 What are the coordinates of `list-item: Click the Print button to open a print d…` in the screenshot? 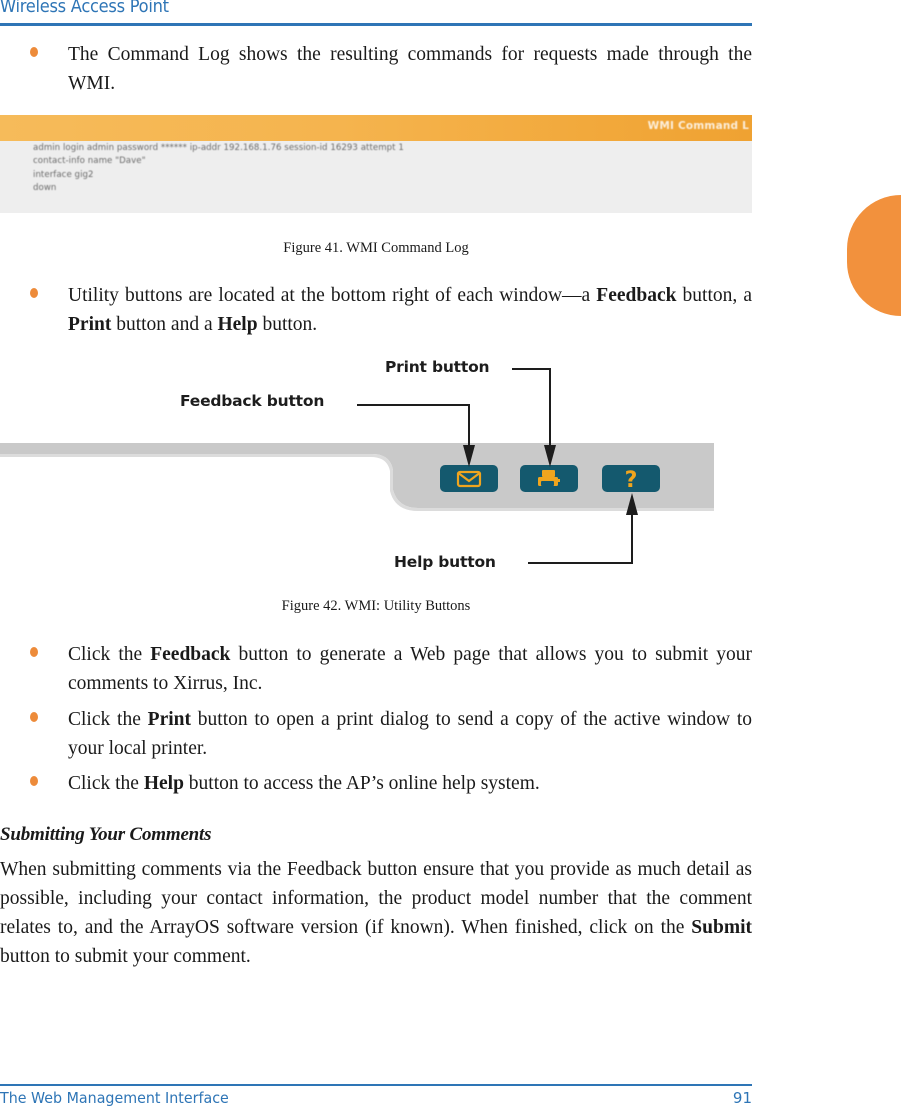 It's located at (391, 734).